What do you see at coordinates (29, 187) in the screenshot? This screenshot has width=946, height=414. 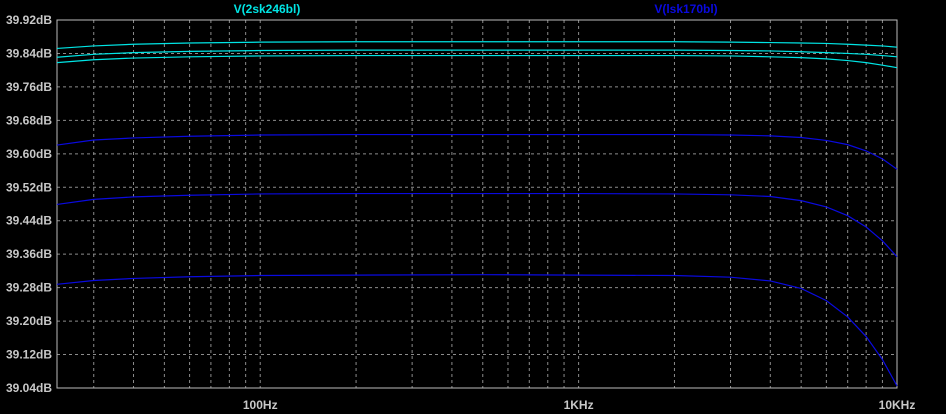 I see `y-tick-label: 39.52dB` at bounding box center [29, 187].